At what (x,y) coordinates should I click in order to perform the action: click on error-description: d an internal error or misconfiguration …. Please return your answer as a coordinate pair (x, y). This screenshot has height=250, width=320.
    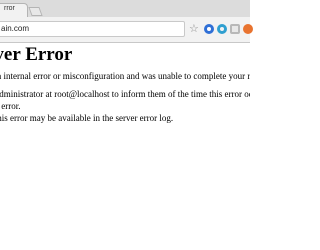
    Looking at the image, I should click on (125, 76).